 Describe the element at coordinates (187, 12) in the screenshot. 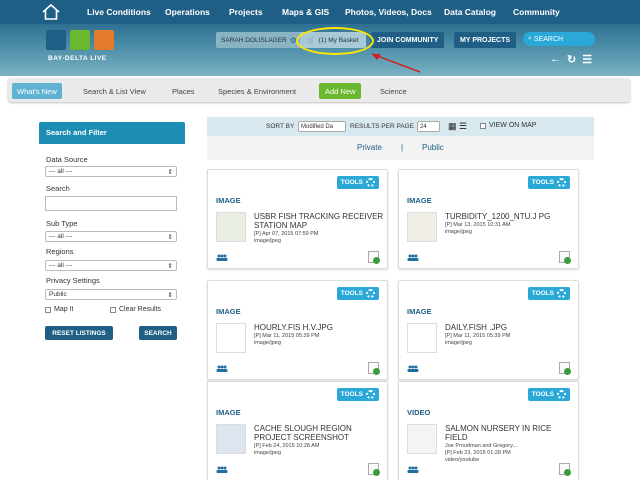

I see `nav-operations: Operations` at that location.